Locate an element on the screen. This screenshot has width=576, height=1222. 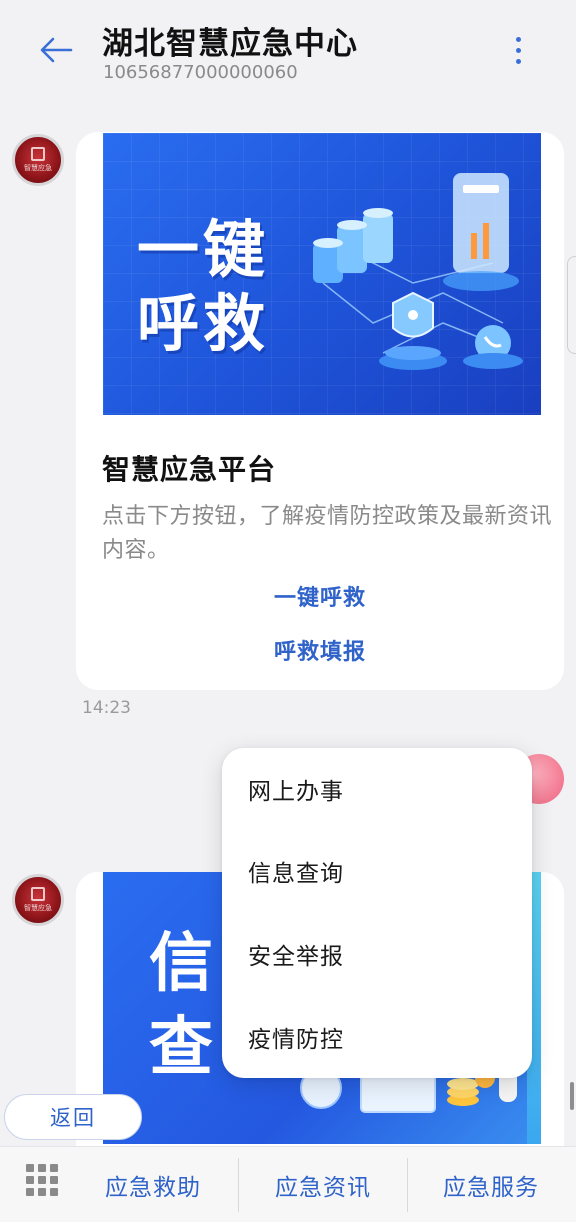
more-options-icon is located at coordinates (518, 50).